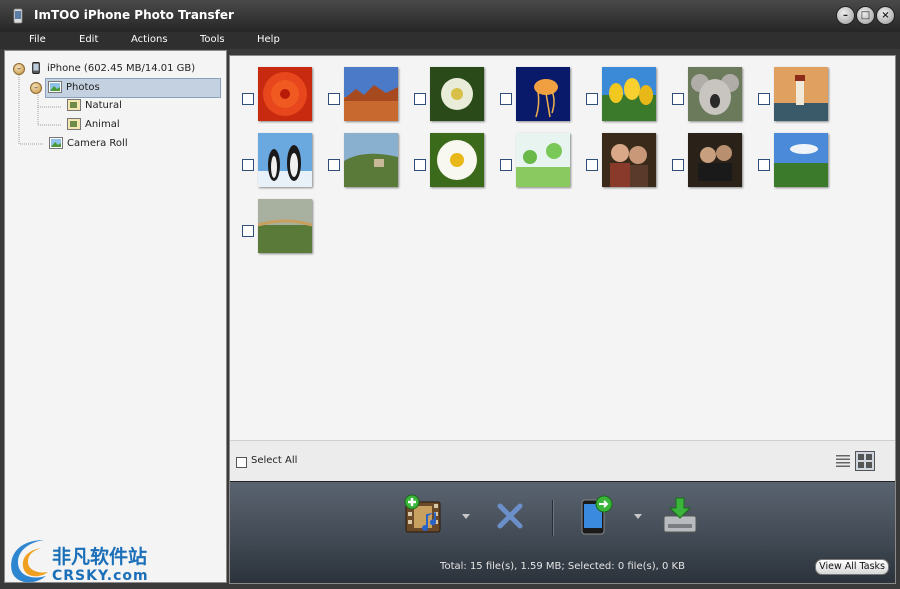 Image resolution: width=900 pixels, height=589 pixels. What do you see at coordinates (212, 39) in the screenshot?
I see `menu-tools: Tools` at bounding box center [212, 39].